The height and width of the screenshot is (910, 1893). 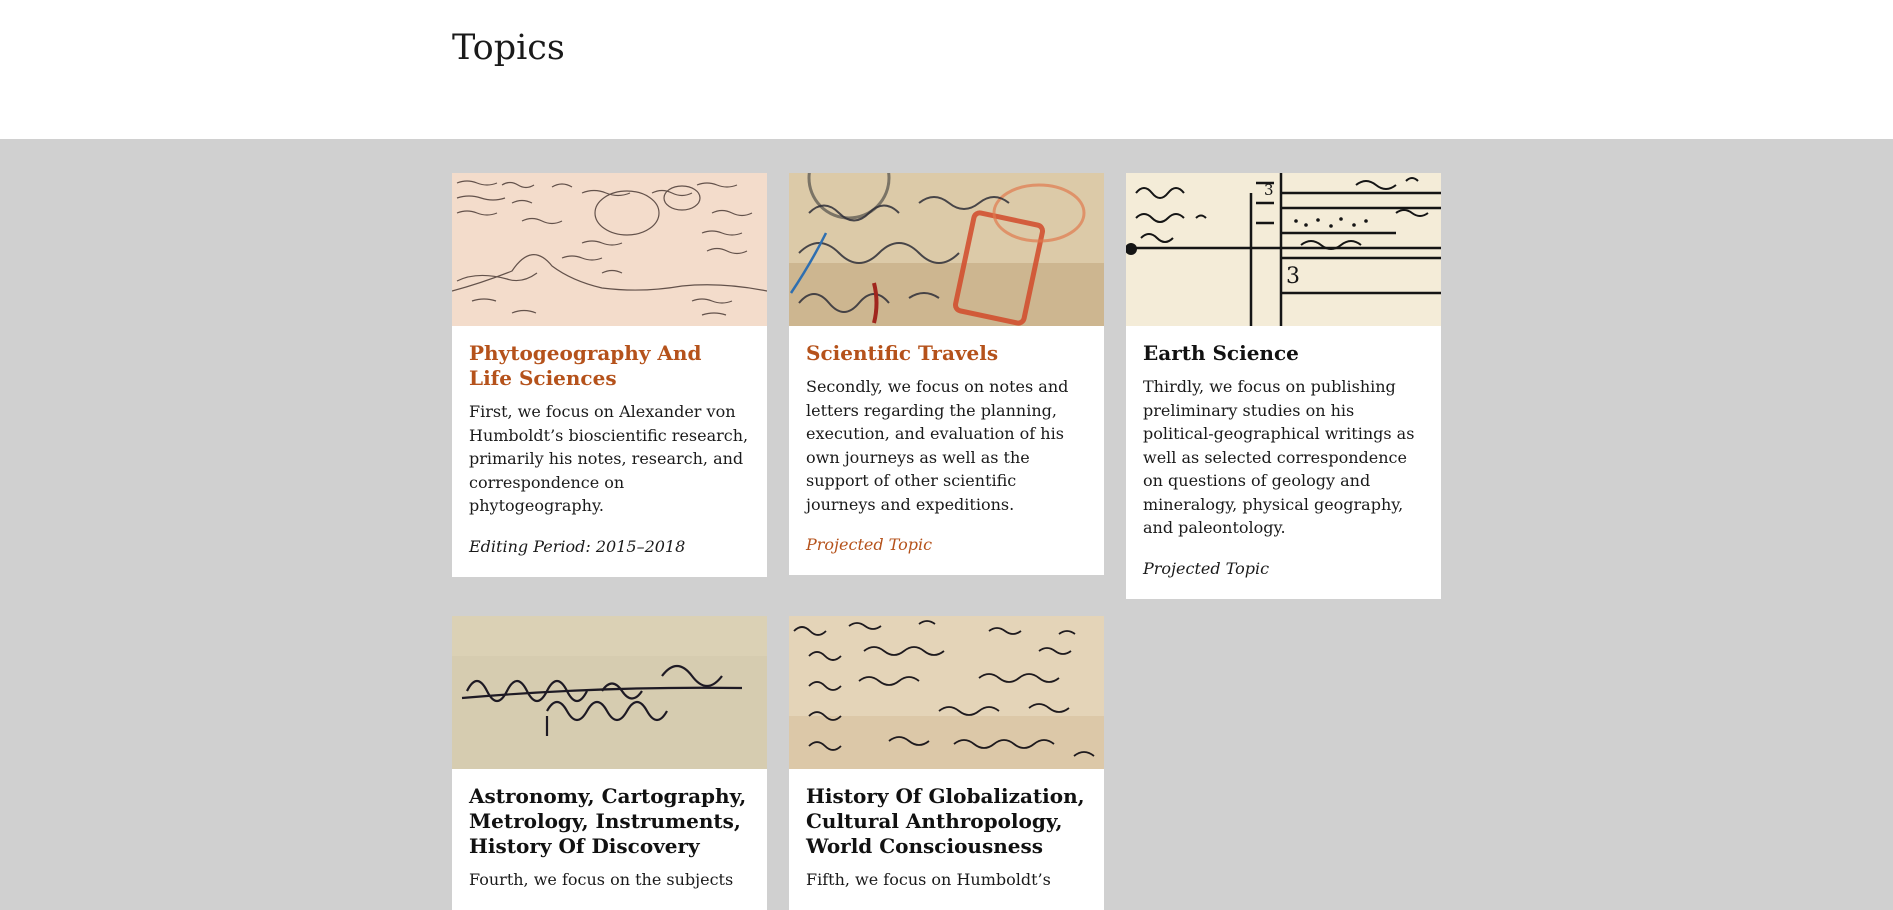 What do you see at coordinates (601, 879) in the screenshot?
I see `topic-description: Fourth, we focus on the subjects` at bounding box center [601, 879].